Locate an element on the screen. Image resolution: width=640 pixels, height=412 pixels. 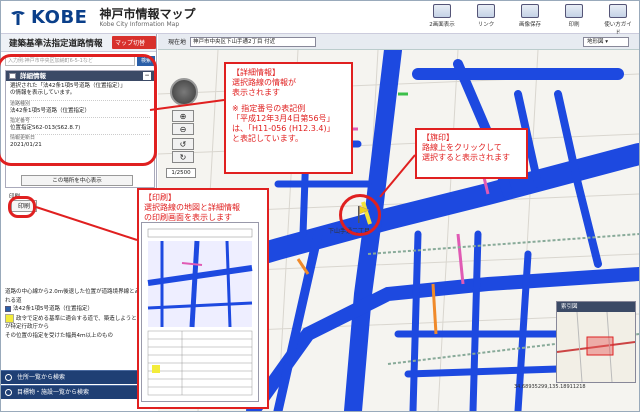
print-header-button: 印刷 is located at coordinates (574, 20).